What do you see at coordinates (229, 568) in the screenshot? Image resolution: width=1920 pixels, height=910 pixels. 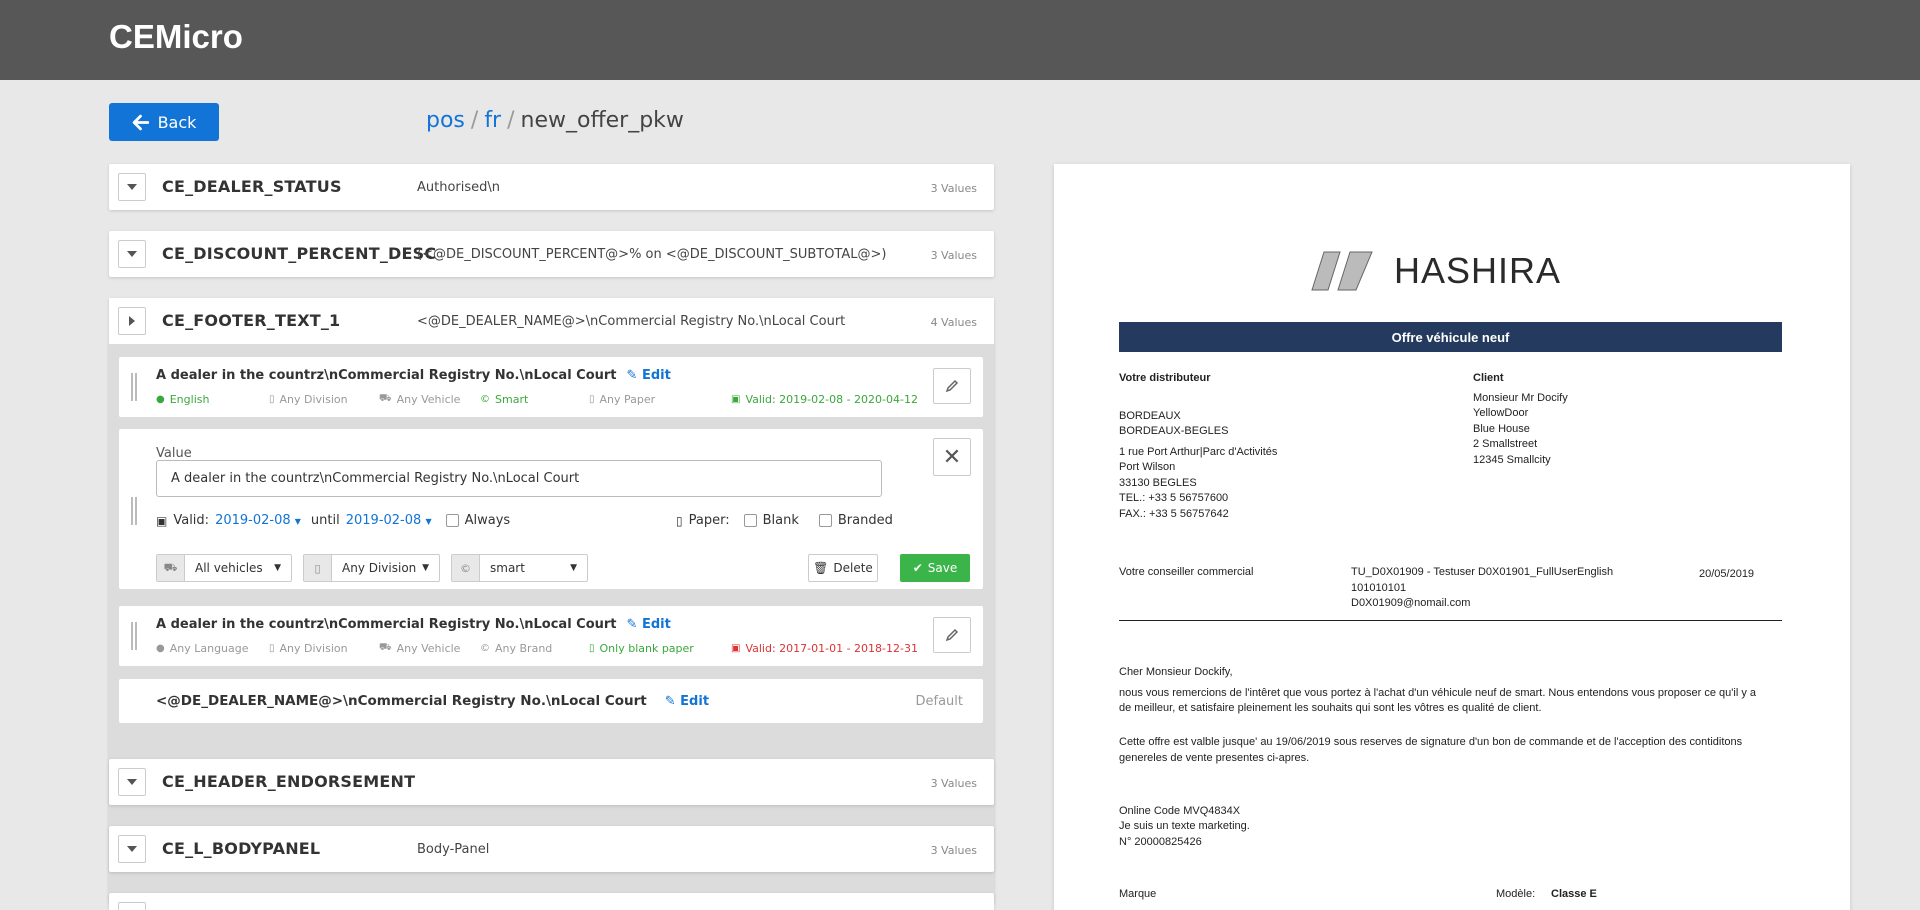 I see `vehicle-select-value: All vehicles` at bounding box center [229, 568].